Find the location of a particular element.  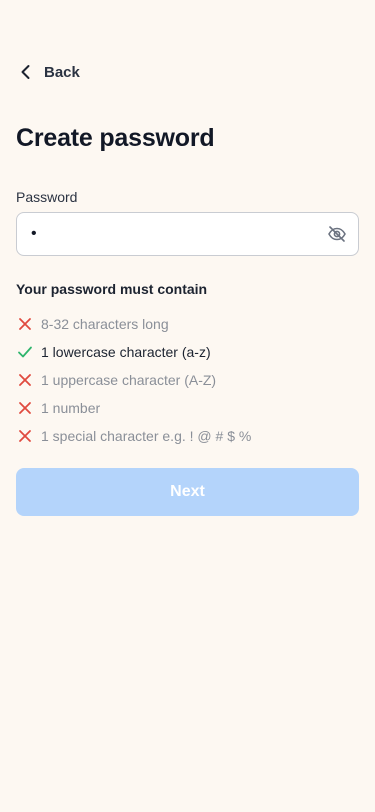

password-label: Password is located at coordinates (47, 197).